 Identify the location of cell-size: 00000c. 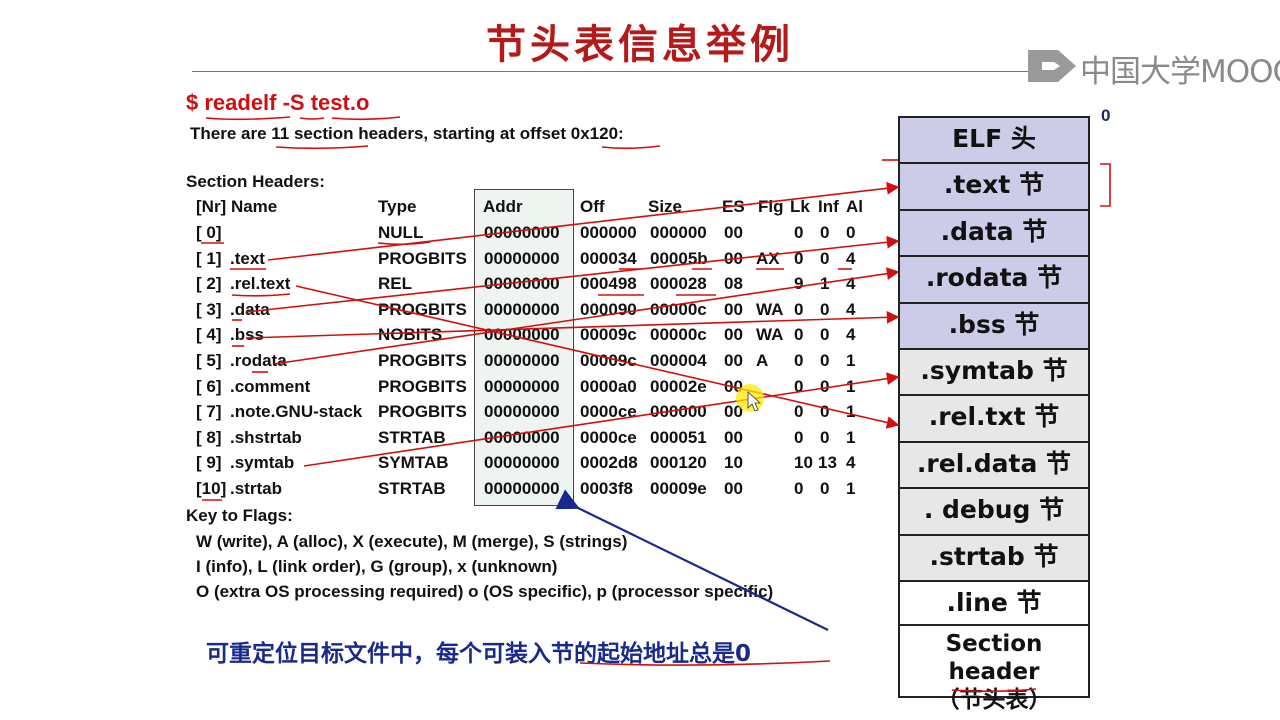
(678, 309).